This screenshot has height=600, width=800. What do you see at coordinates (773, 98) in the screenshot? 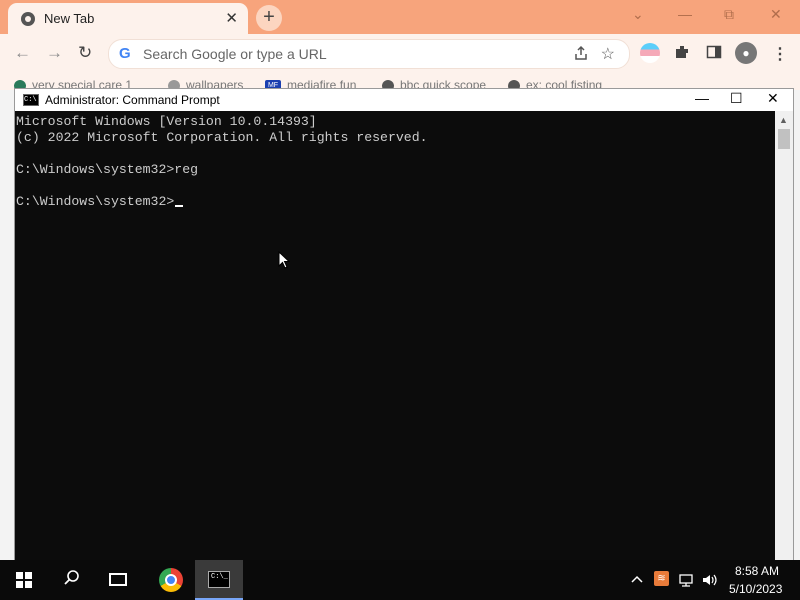
I see `cmd-close-icon: ✕` at bounding box center [773, 98].